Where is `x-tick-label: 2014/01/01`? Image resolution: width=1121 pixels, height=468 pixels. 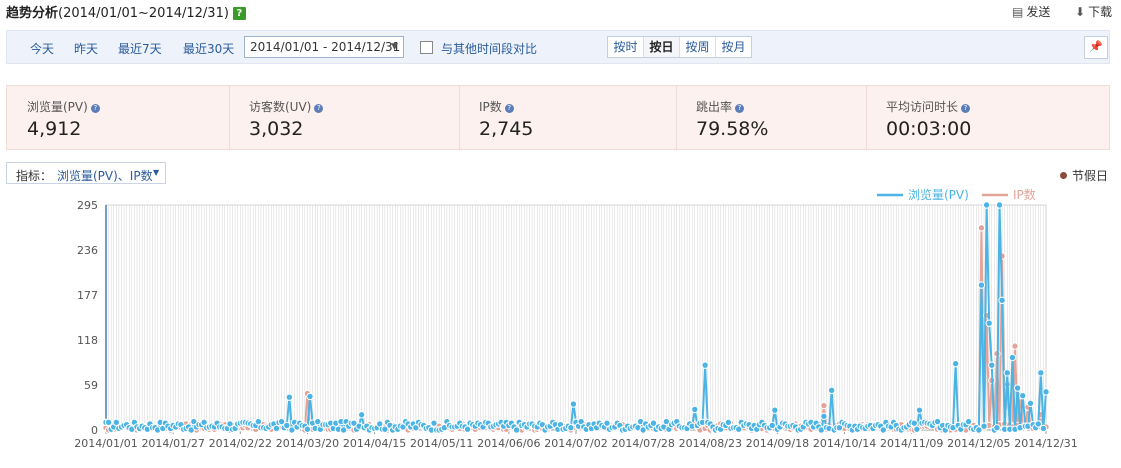 x-tick-label: 2014/01/01 is located at coordinates (105, 443).